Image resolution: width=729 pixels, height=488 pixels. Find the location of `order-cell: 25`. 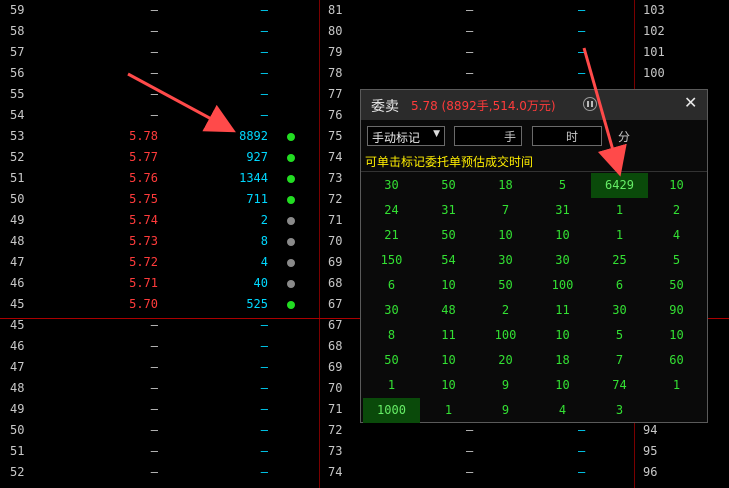

order-cell: 25 is located at coordinates (619, 260).